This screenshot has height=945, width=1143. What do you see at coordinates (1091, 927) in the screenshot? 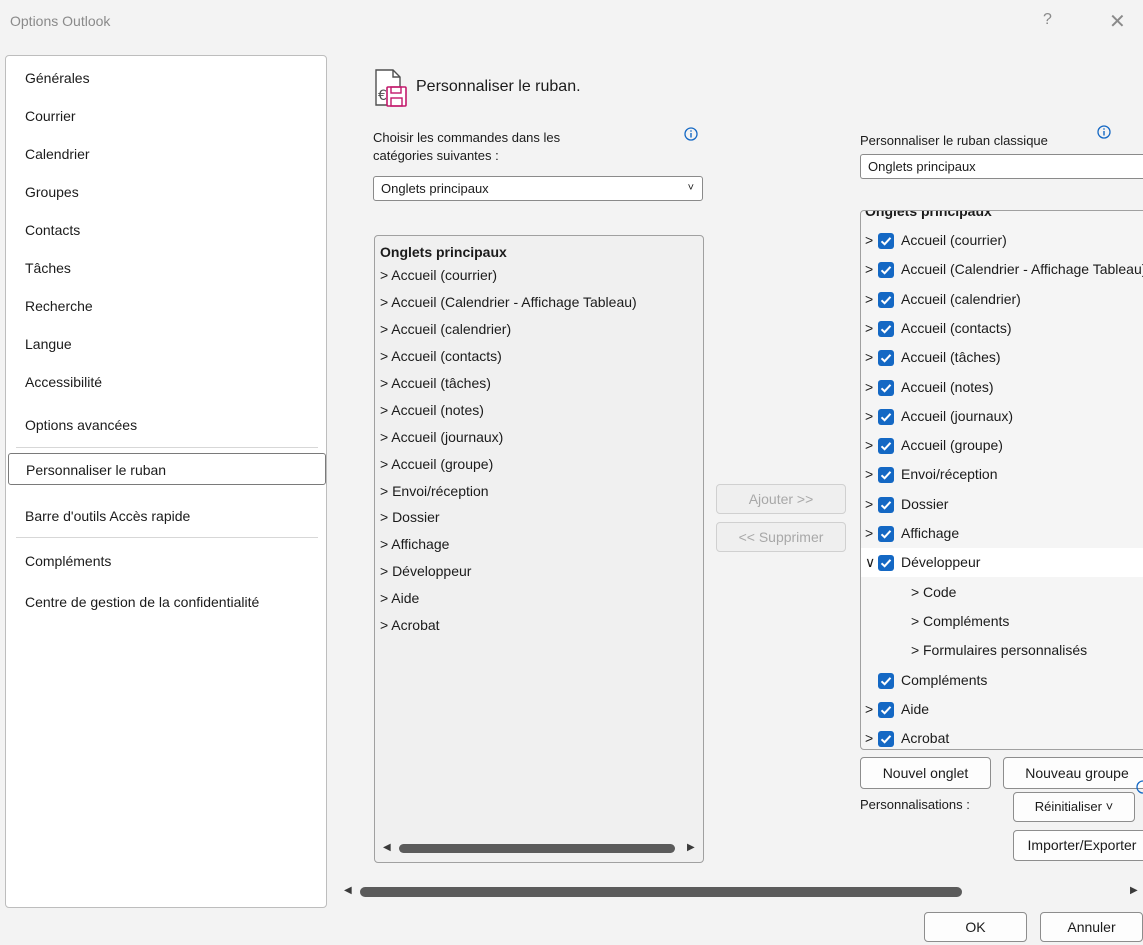
I see `cancel-button: Annuler` at bounding box center [1091, 927].